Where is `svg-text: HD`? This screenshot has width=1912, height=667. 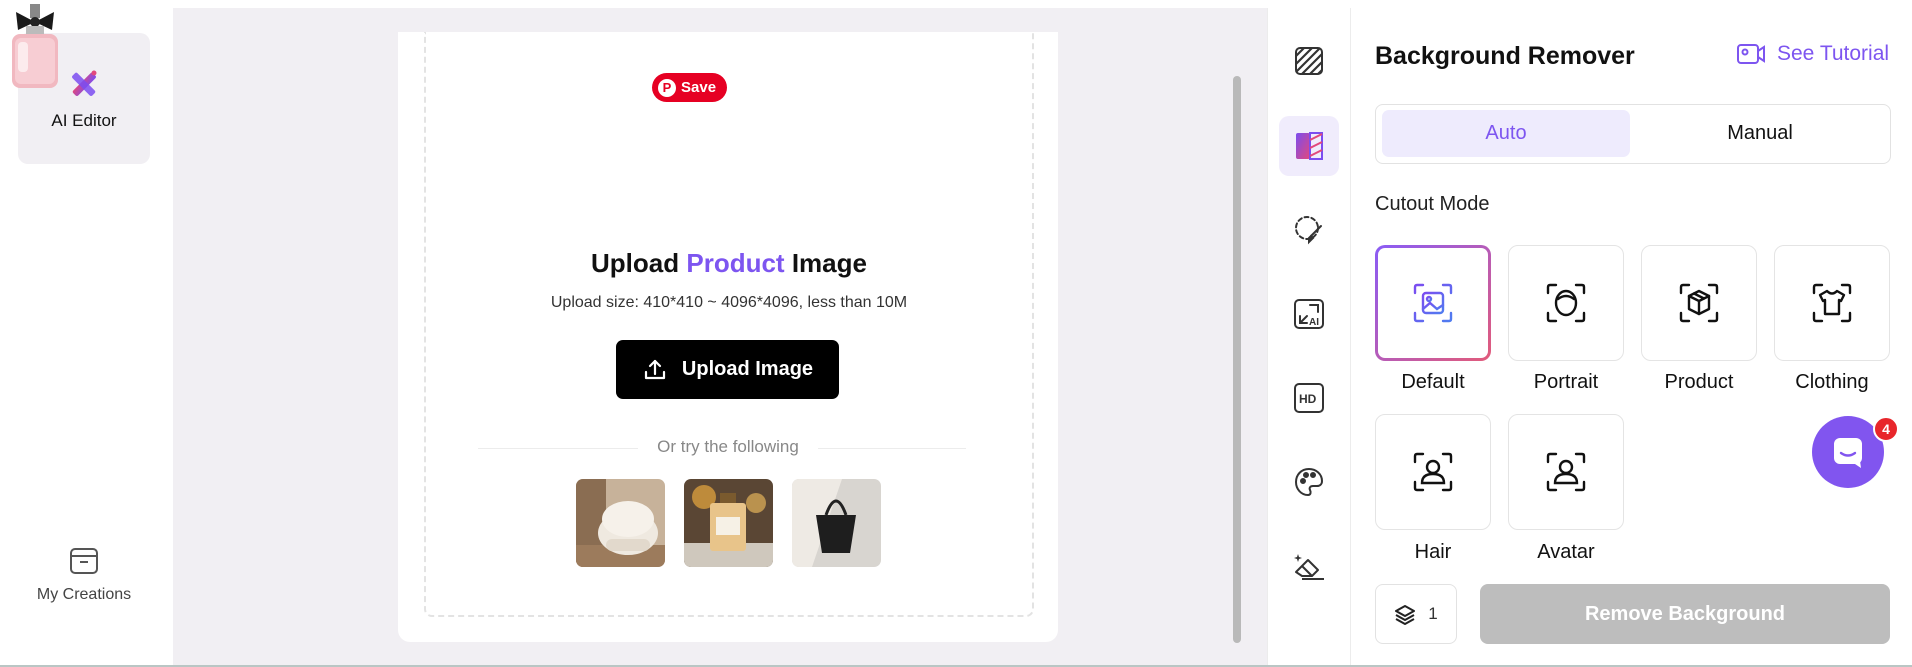 svg-text: HD is located at coordinates (1308, 399).